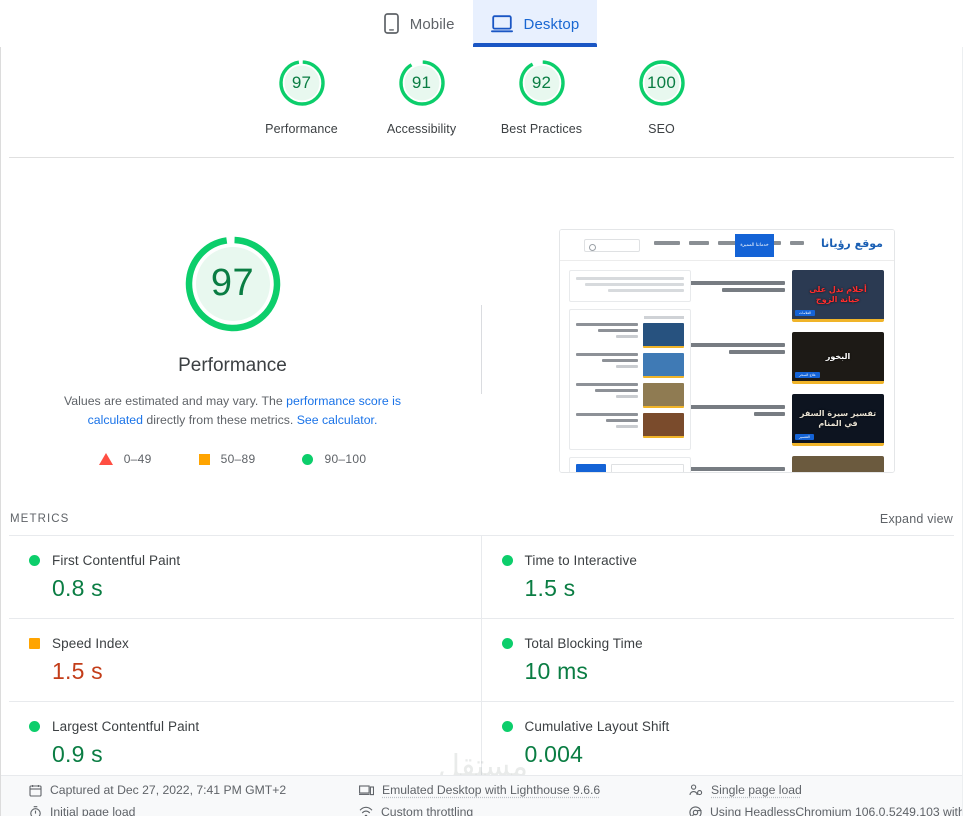 The width and height of the screenshot is (963, 816). What do you see at coordinates (783, 296) in the screenshot?
I see `thumbnail-article-card: أحلام تدل على خيانة الزوج العلامات` at bounding box center [783, 296].